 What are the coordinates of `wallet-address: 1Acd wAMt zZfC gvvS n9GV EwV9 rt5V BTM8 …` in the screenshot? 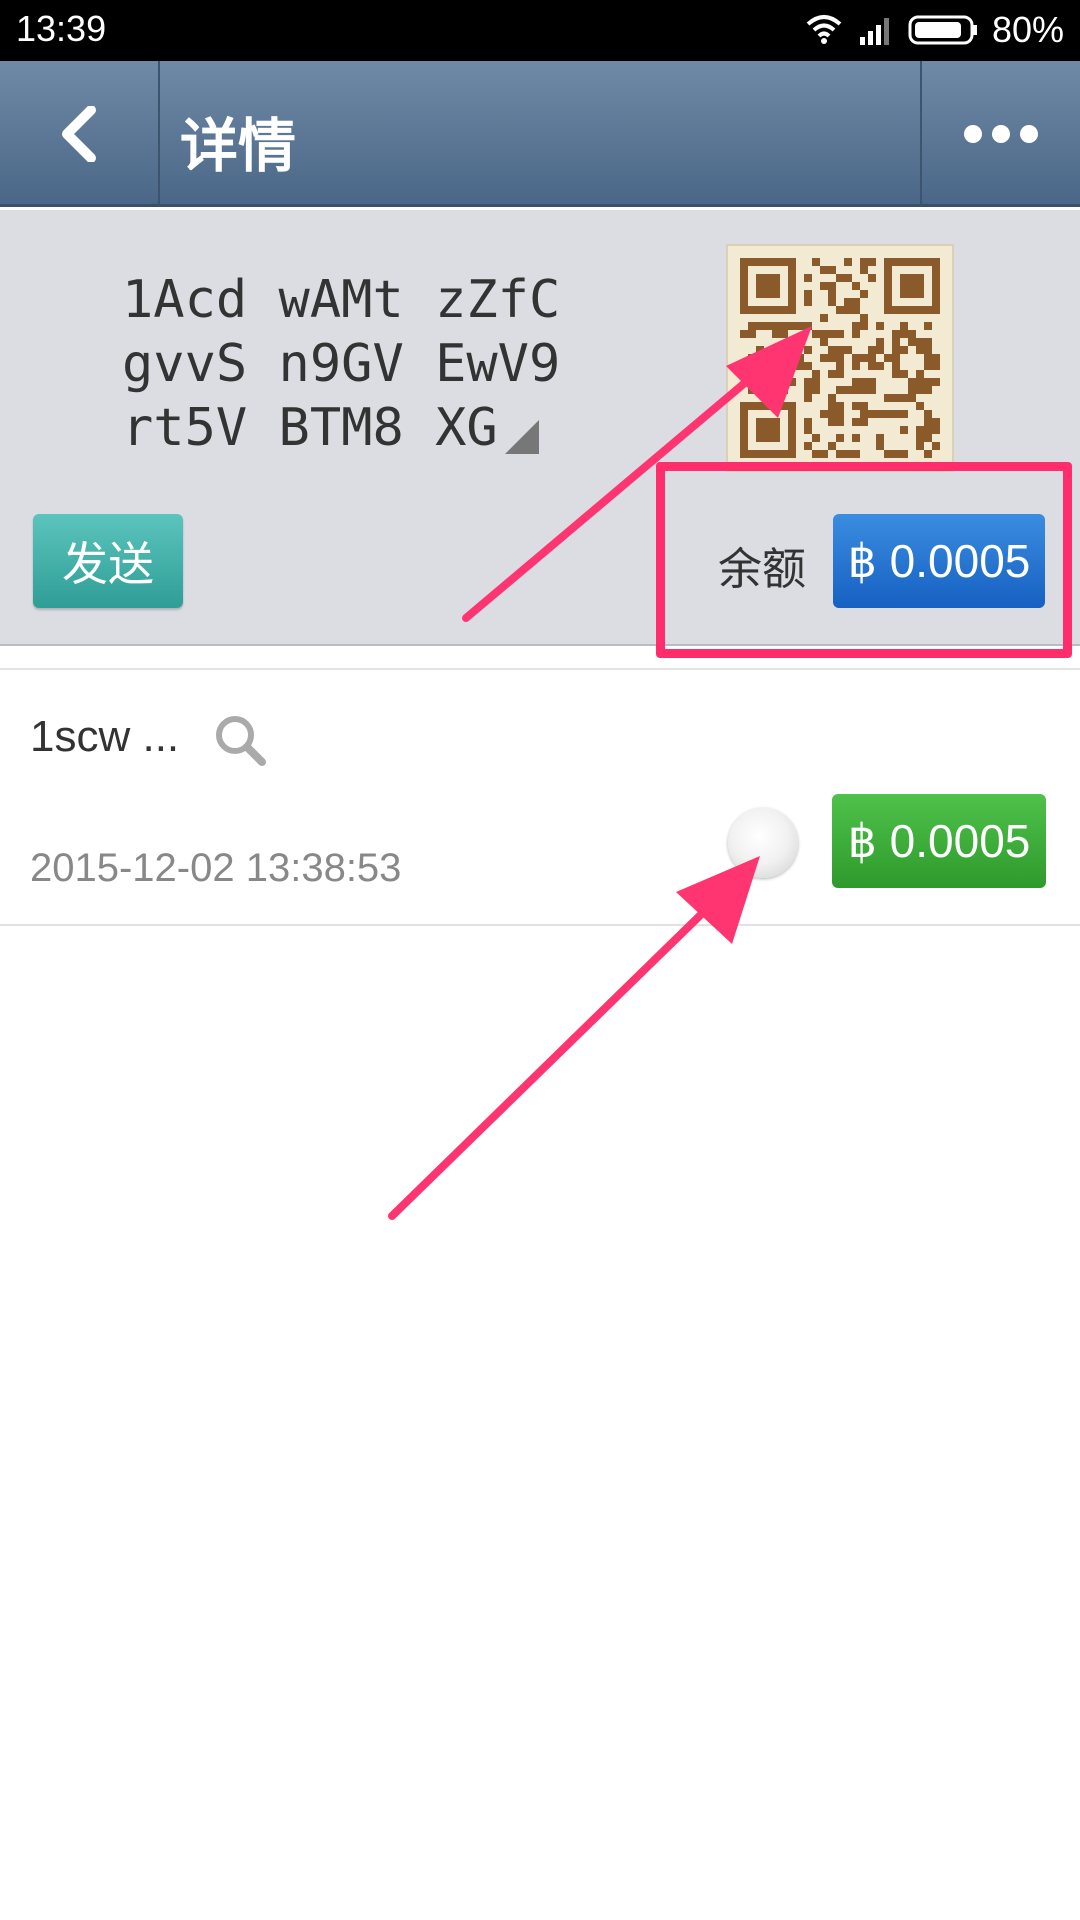 It's located at (341, 364).